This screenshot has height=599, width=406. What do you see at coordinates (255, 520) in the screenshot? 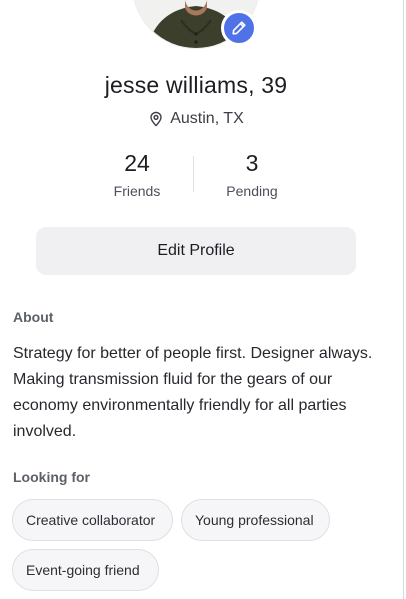
I see `chip-young-professional: Young professional` at bounding box center [255, 520].